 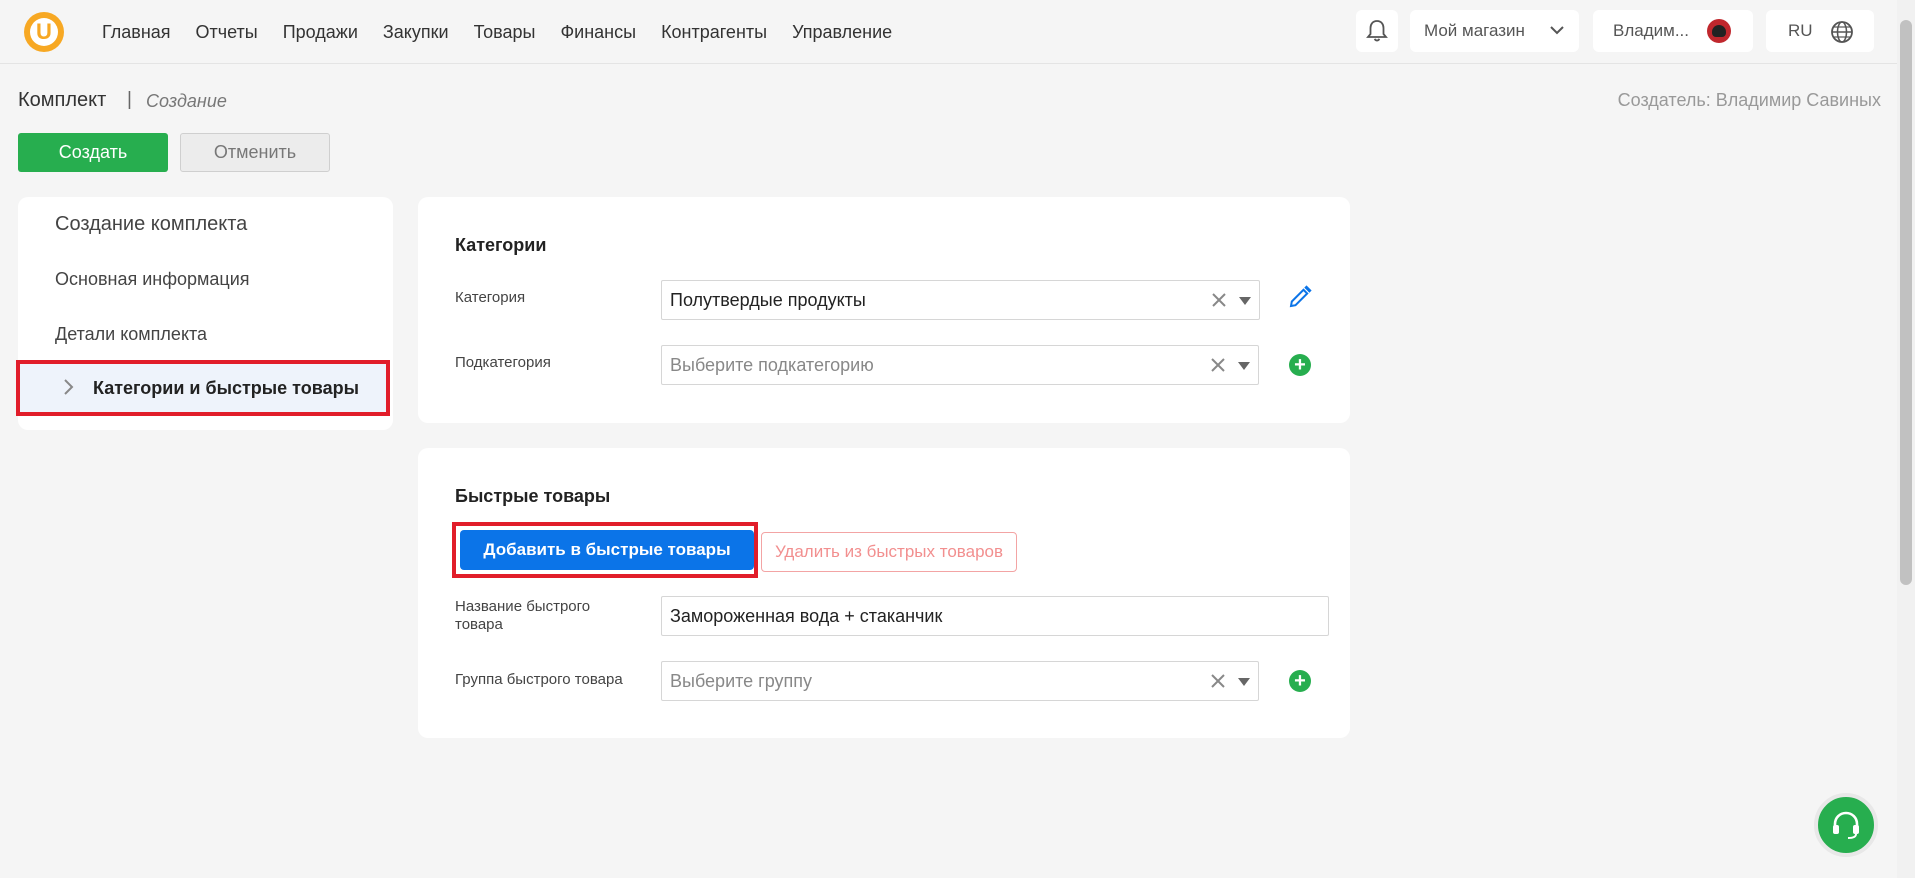 I want to click on app-logo: U, so click(x=44, y=32).